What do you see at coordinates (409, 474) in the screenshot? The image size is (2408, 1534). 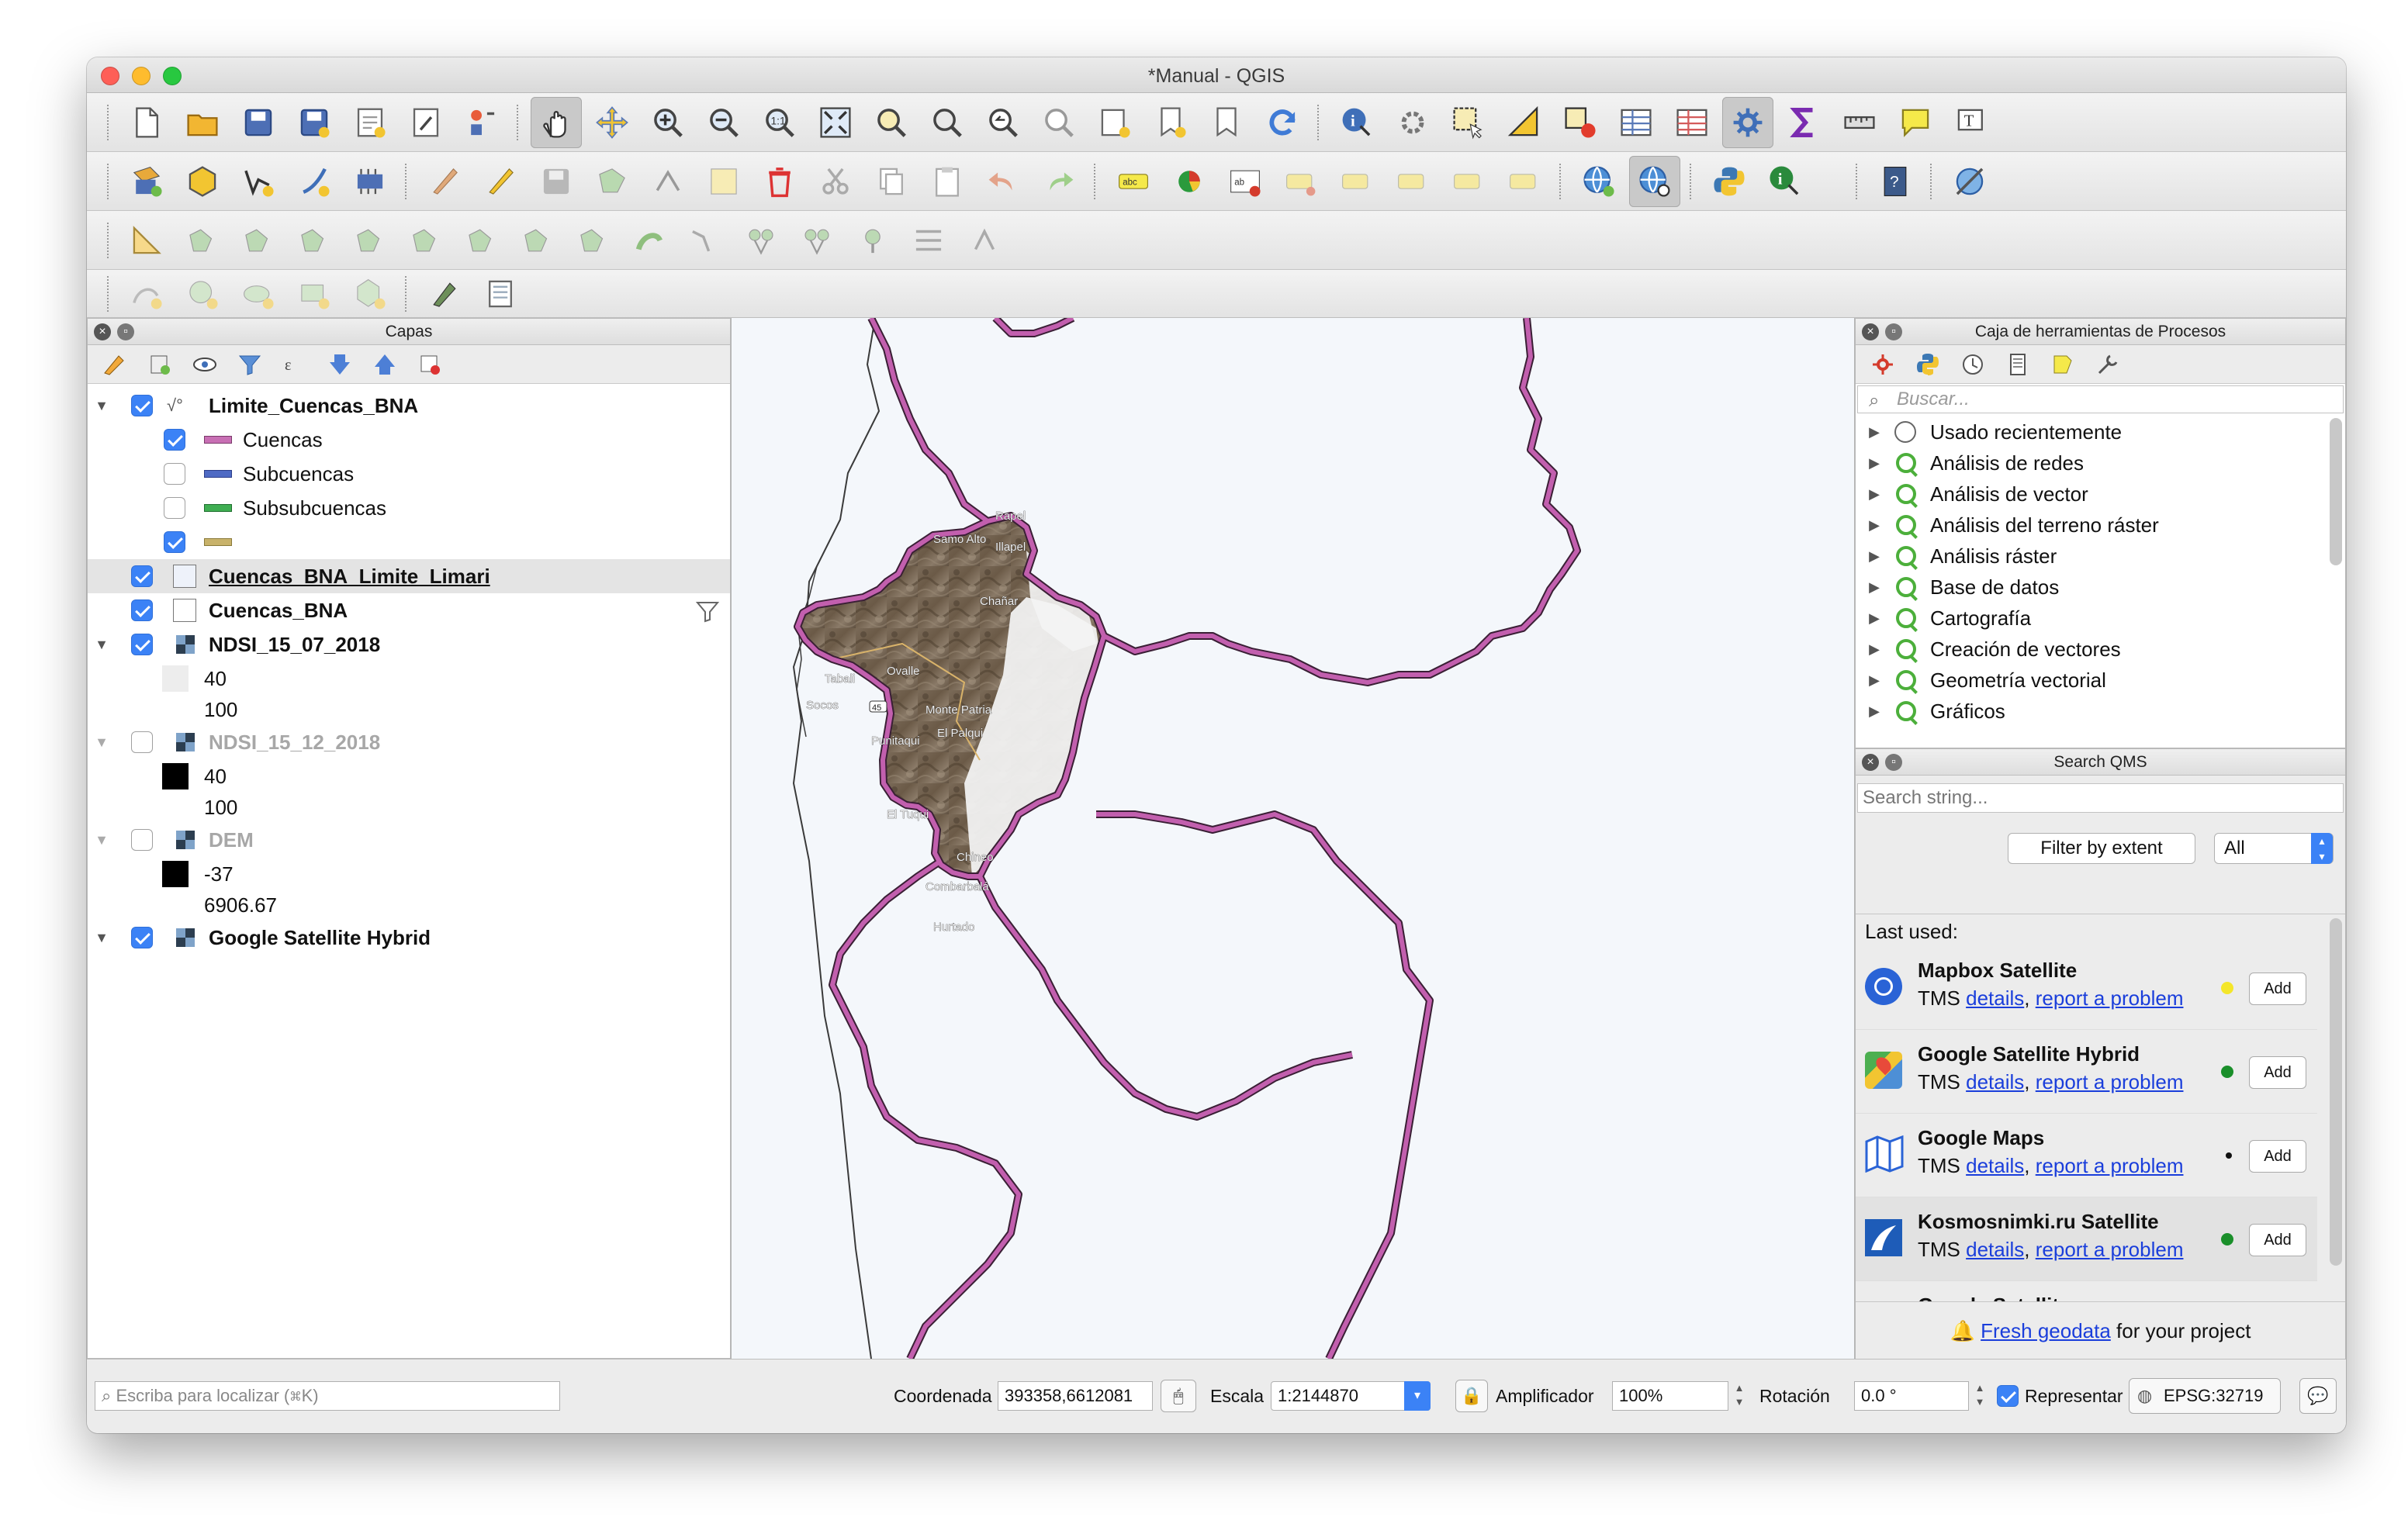 I see `legend-item-subcuencas: Subcuencas` at bounding box center [409, 474].